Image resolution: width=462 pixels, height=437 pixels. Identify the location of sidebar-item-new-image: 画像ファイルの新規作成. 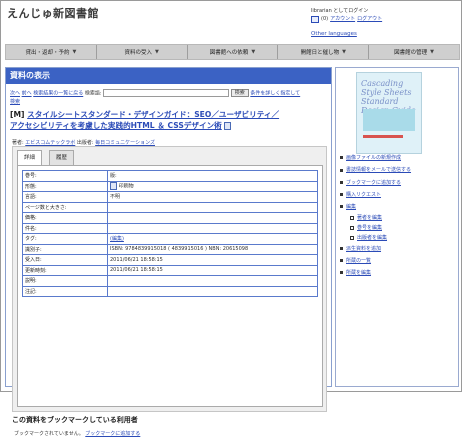
(398, 158).